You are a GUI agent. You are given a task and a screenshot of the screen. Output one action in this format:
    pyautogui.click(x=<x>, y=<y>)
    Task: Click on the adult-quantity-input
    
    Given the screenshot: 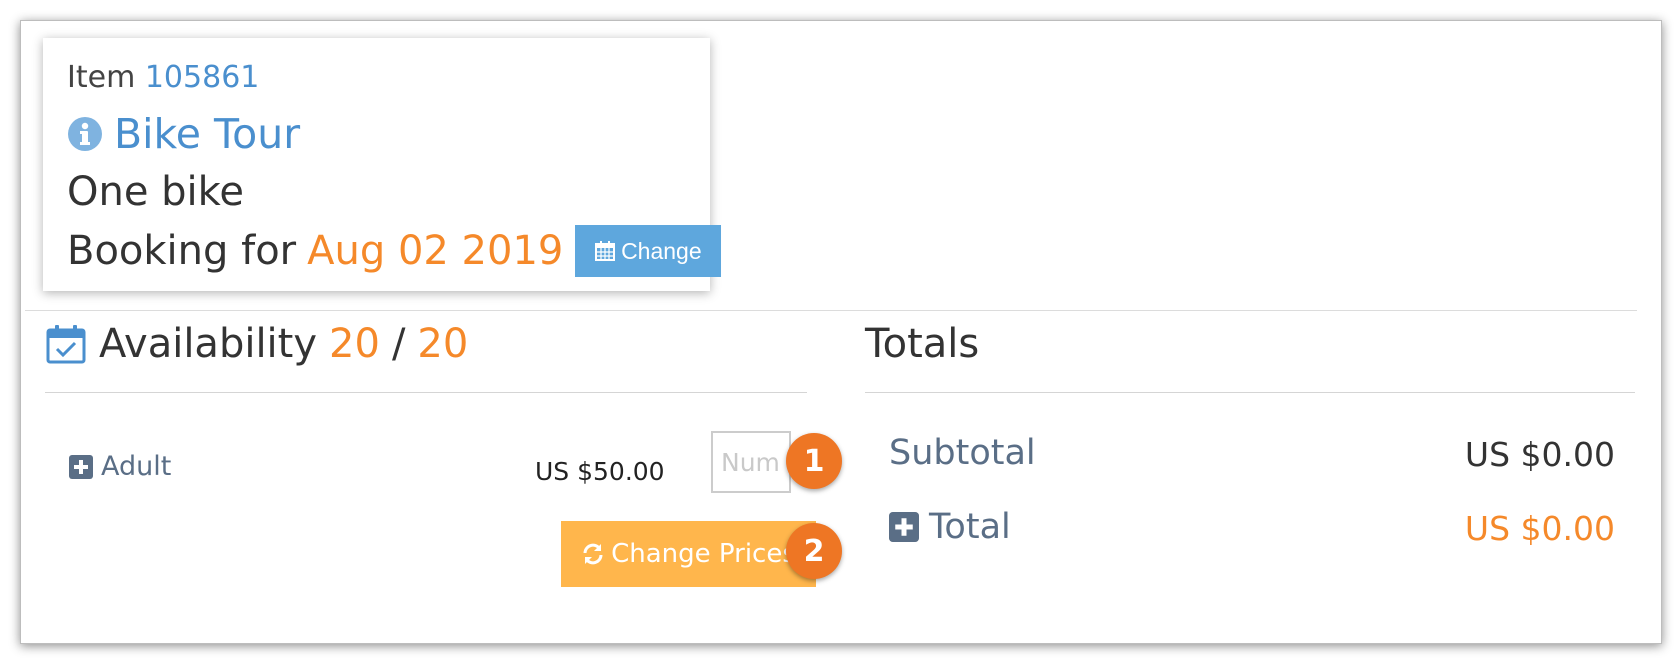 What is the action you would take?
    pyautogui.click(x=751, y=462)
    